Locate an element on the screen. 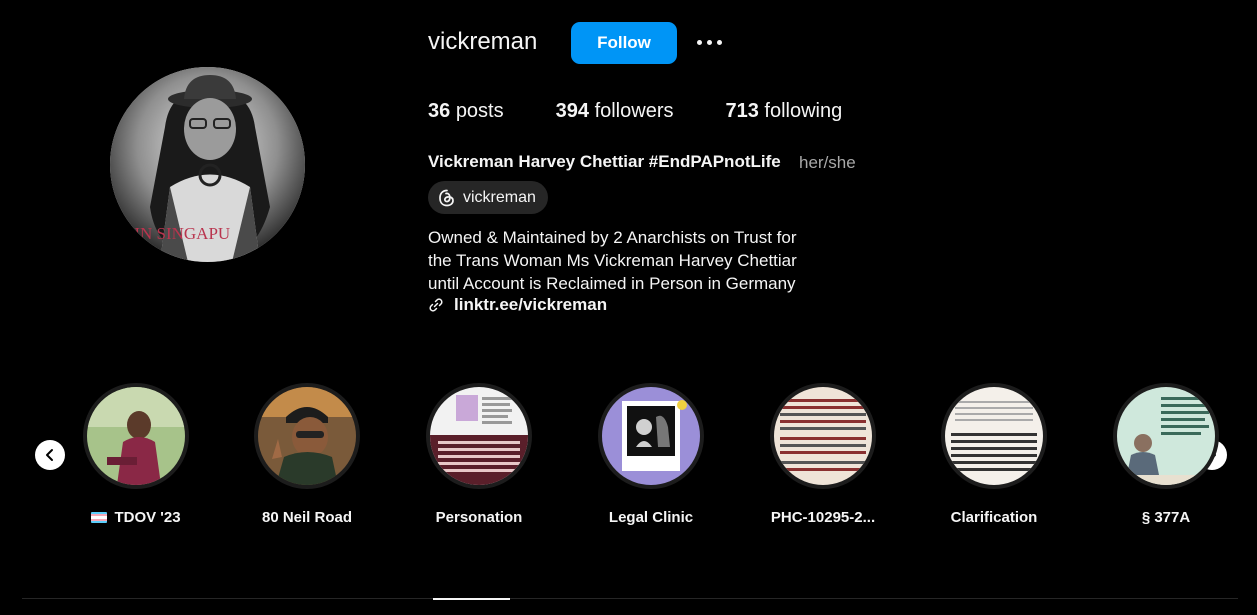 This screenshot has height=615, width=1257. profile-avatar: T IN SINGAPU is located at coordinates (207, 164).